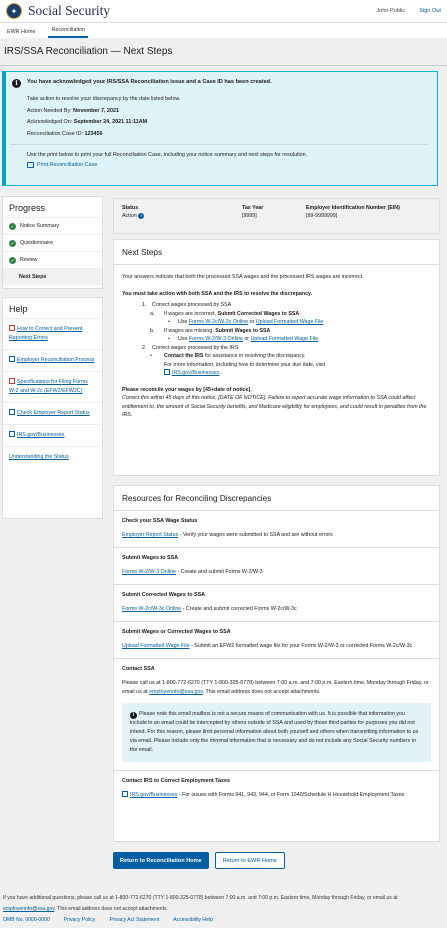  What do you see at coordinates (14, 11) in the screenshot?
I see `ssa-seal-icon: ✦` at bounding box center [14, 11].